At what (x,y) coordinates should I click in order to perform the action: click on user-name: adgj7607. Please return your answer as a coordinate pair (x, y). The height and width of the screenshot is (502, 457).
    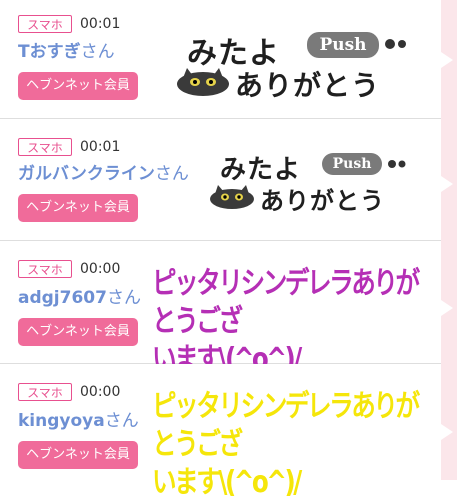
    Looking at the image, I should click on (62, 298).